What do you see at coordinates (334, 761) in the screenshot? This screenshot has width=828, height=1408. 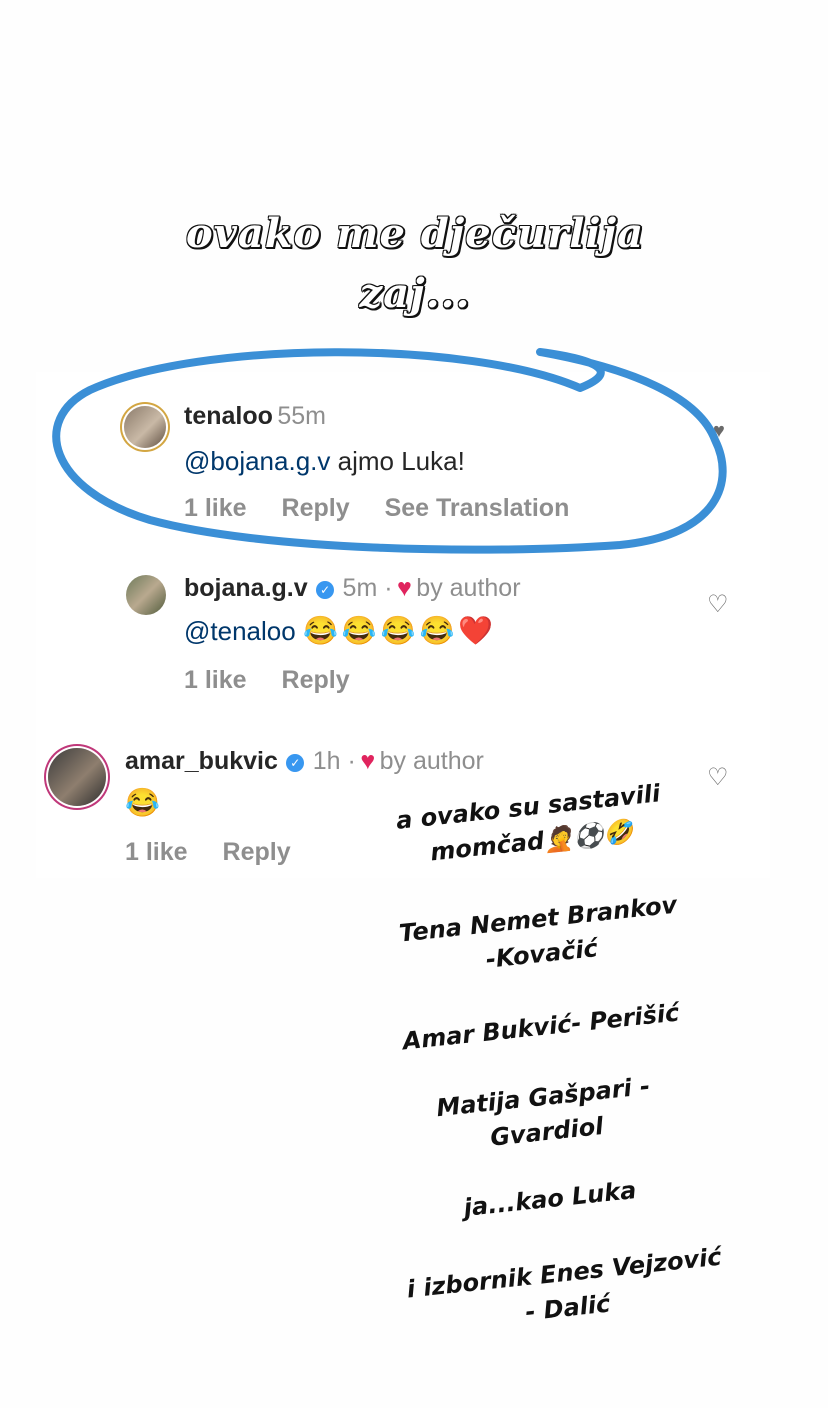 I see `comment-time: 1h ·` at bounding box center [334, 761].